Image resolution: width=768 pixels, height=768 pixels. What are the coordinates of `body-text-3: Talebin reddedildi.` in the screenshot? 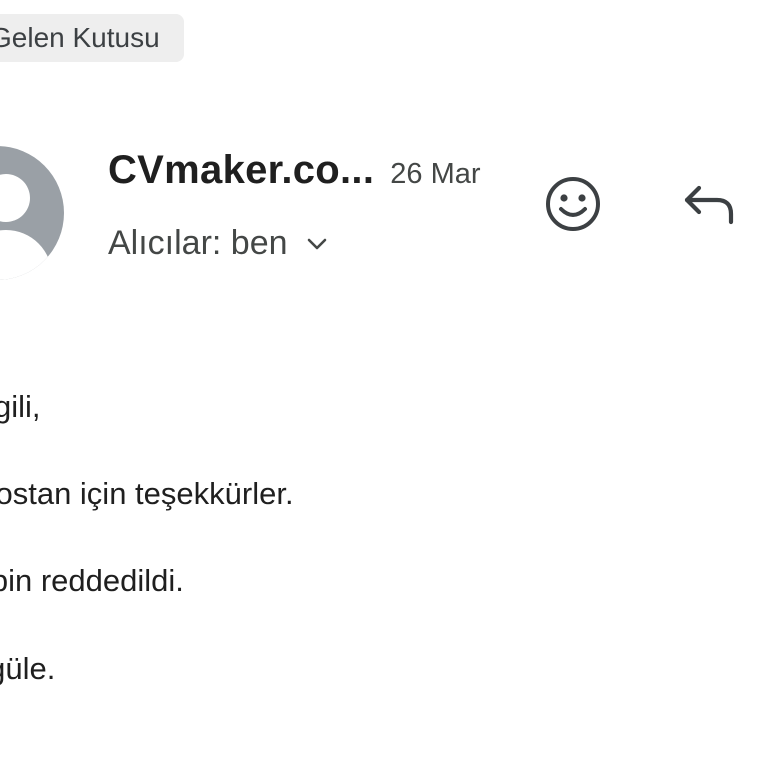 It's located at (92, 580).